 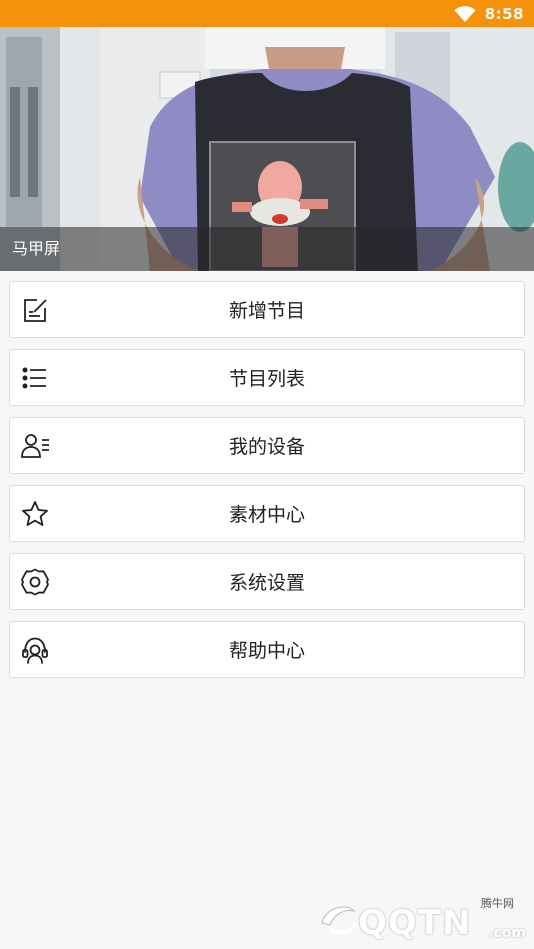 I want to click on menu-item-material-center: 素材中心, so click(x=267, y=513).